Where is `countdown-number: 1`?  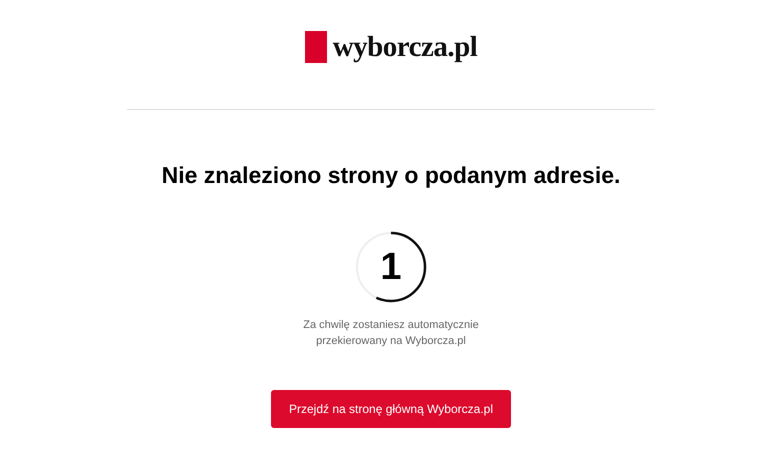 countdown-number: 1 is located at coordinates (391, 267).